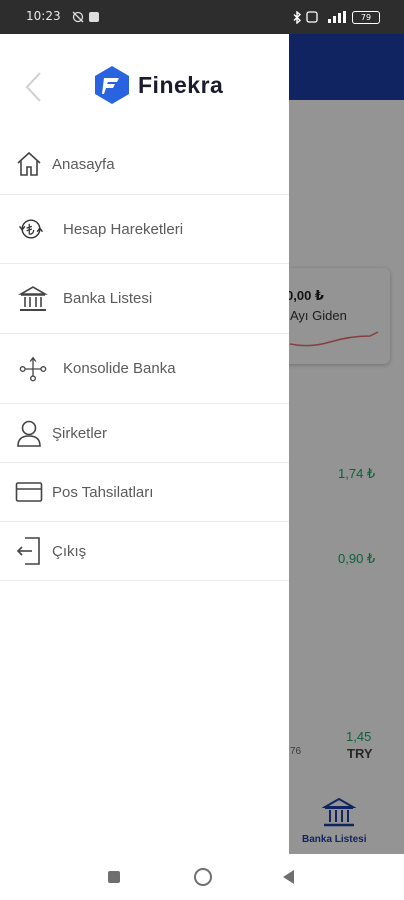 The image size is (404, 900). I want to click on lira-cycle-icon, so click(31, 229).